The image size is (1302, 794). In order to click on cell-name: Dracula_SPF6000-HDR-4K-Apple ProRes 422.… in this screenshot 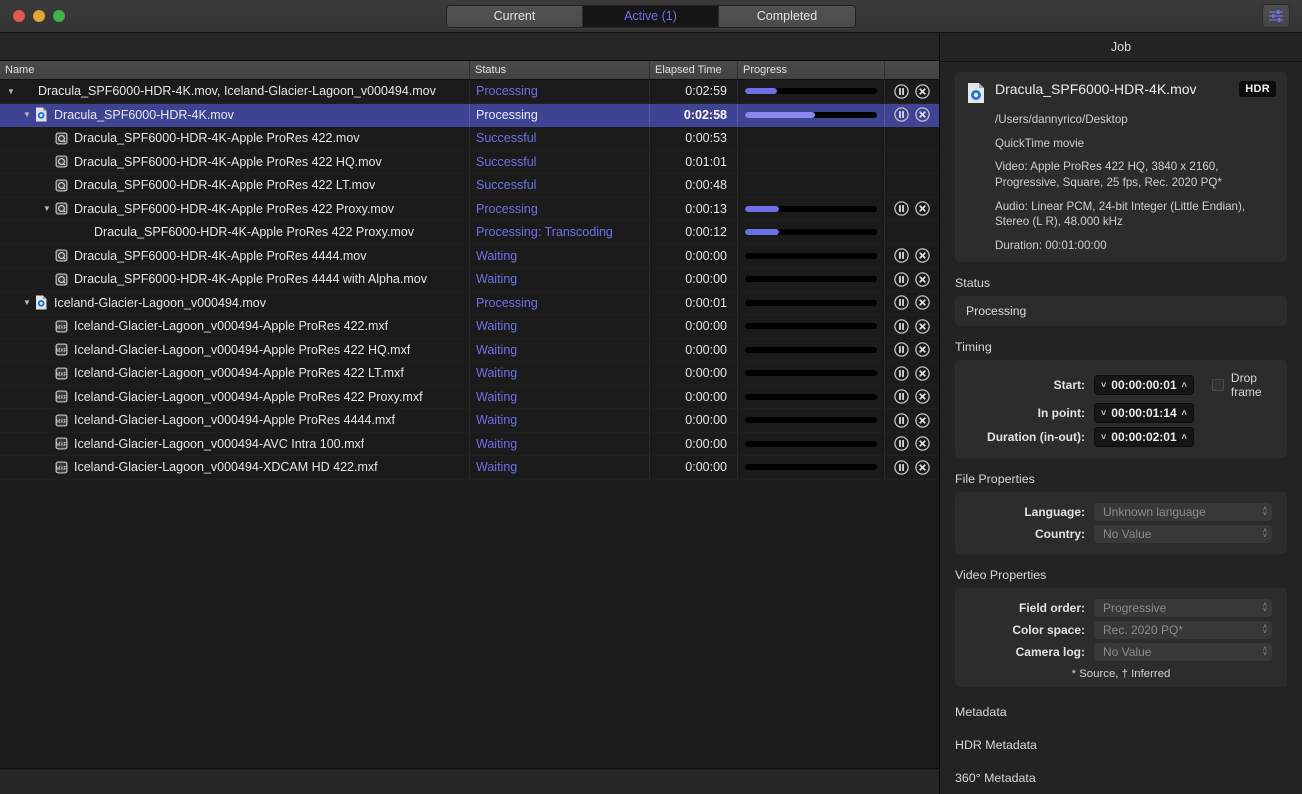, I will do `click(235, 138)`.